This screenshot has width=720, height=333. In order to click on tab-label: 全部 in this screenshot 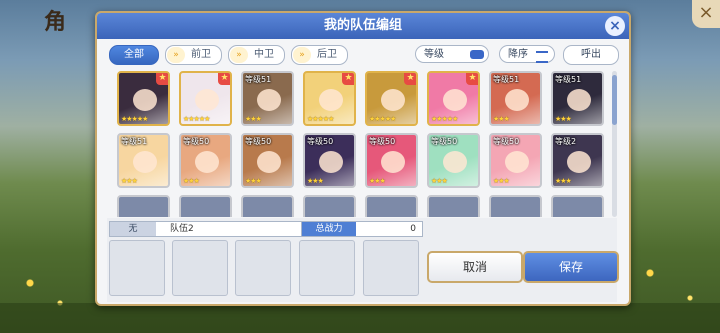, I will do `click(134, 54)`.